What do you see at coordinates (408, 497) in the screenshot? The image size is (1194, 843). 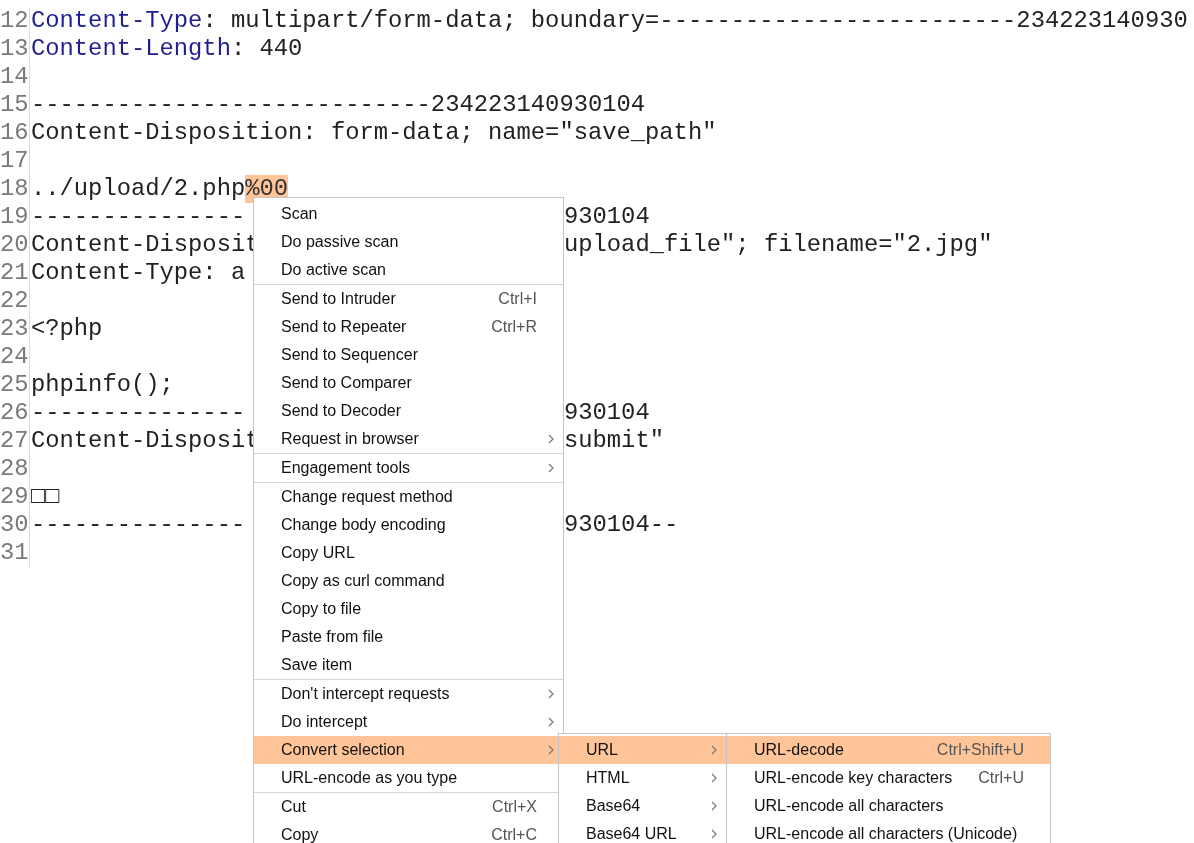 I see `menu-item: Change request method` at bounding box center [408, 497].